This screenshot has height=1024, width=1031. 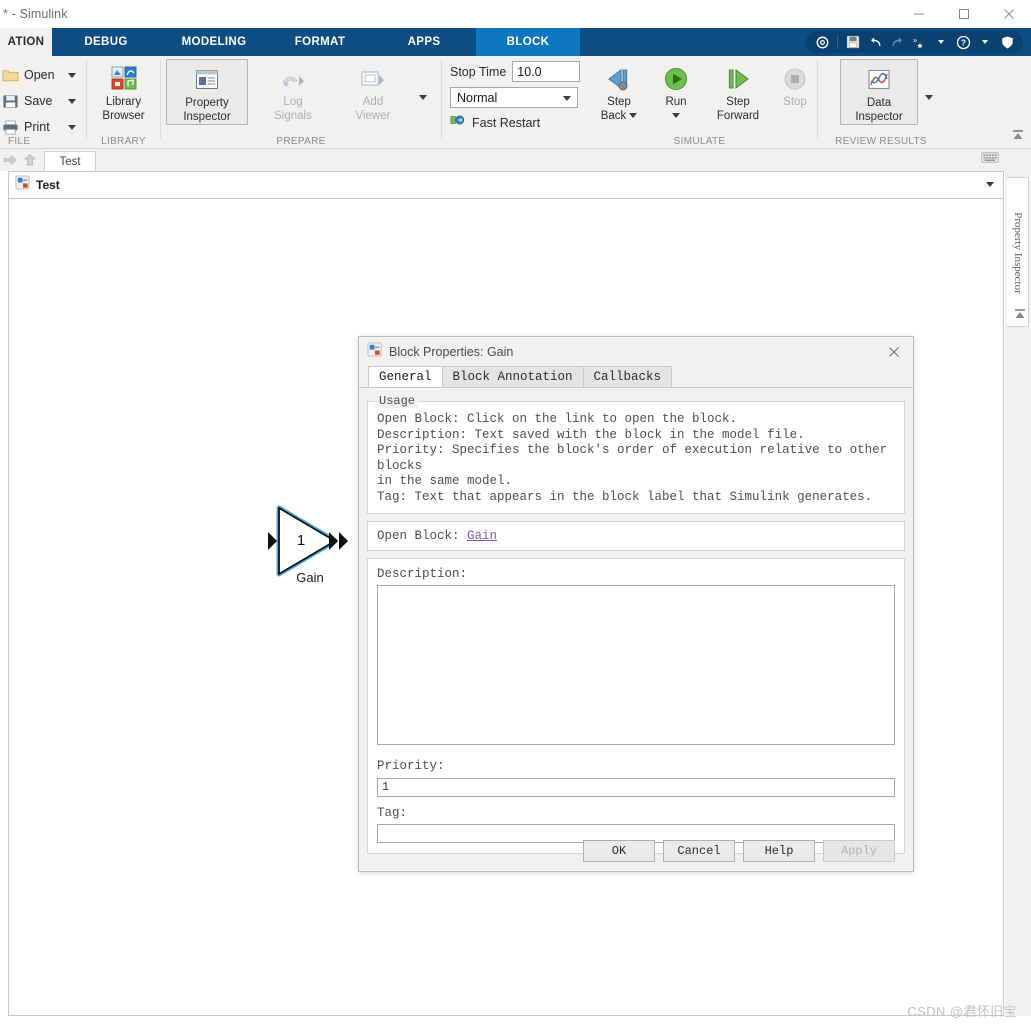 I want to click on redo-icon, so click(x=897, y=42).